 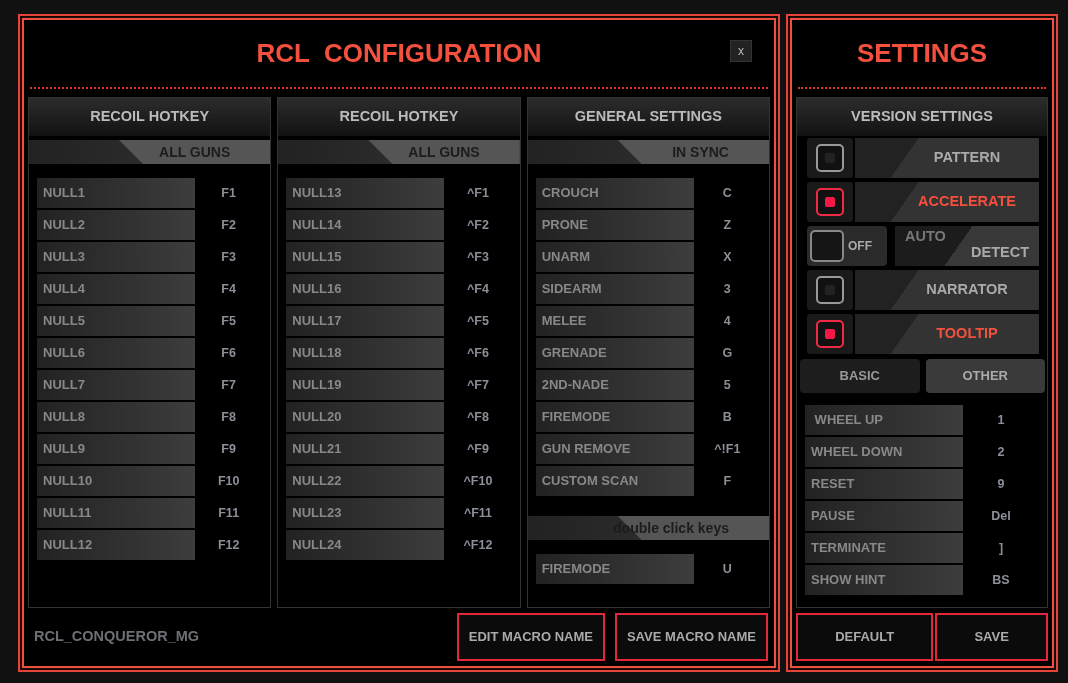 What do you see at coordinates (478, 257) in the screenshot?
I see `hotkey-text: ^F3` at bounding box center [478, 257].